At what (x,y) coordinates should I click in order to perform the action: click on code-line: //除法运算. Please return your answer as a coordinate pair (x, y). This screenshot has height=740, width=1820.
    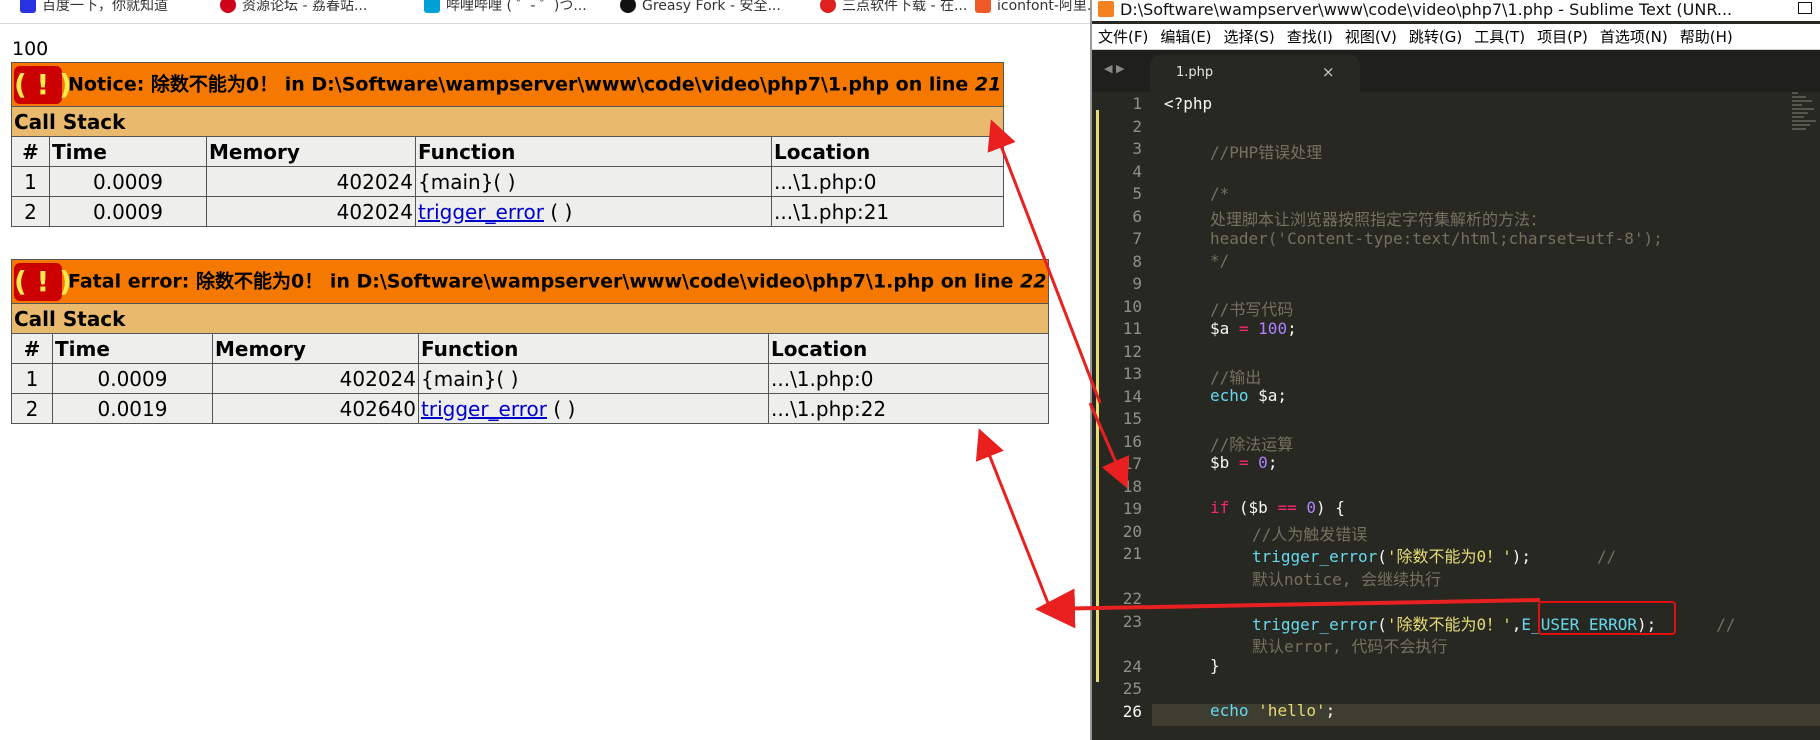
    Looking at the image, I should click on (1252, 444).